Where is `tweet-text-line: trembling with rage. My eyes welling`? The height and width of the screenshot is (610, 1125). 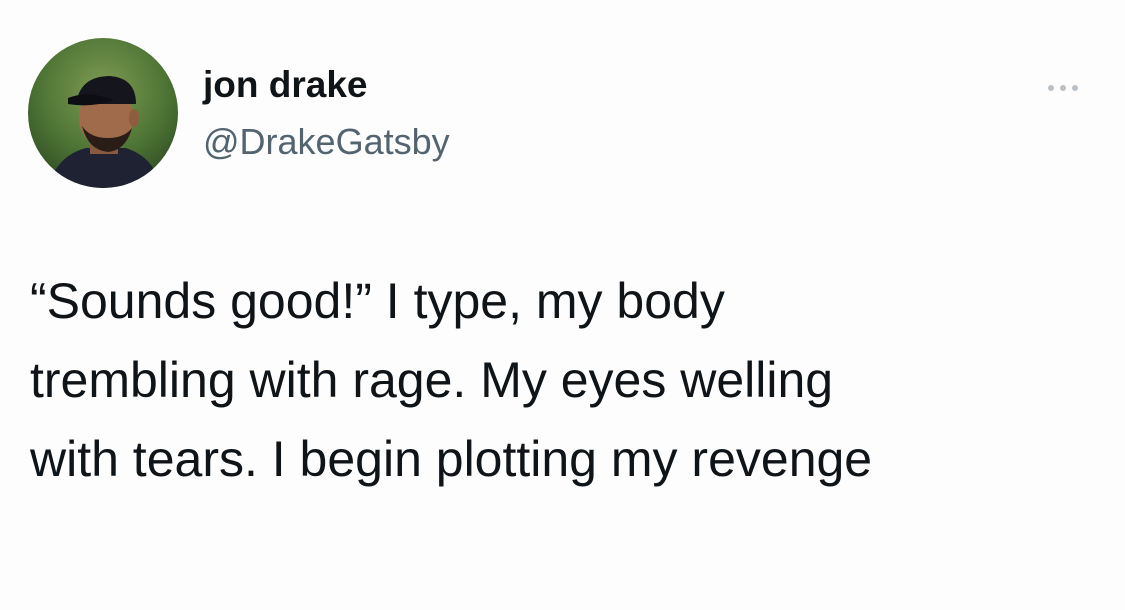
tweet-text-line: trembling with rage. My eyes welling is located at coordinates (432, 380).